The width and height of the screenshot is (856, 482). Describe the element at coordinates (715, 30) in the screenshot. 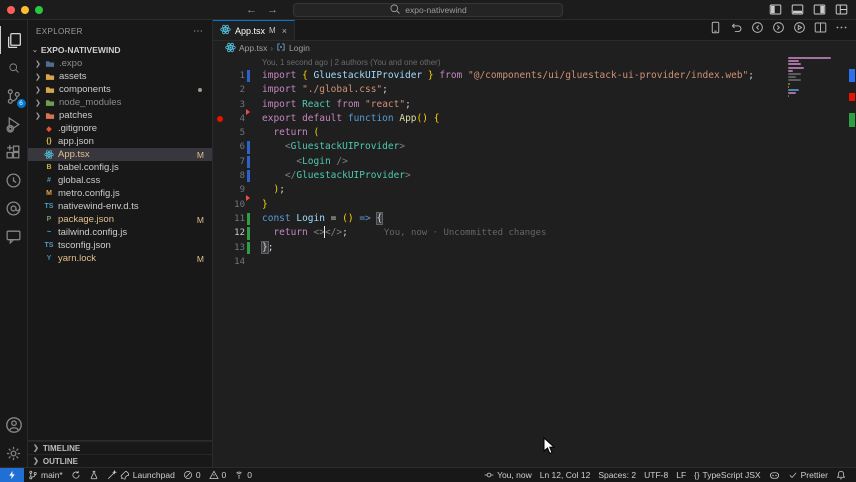

I see `run-on-device-icon` at that location.